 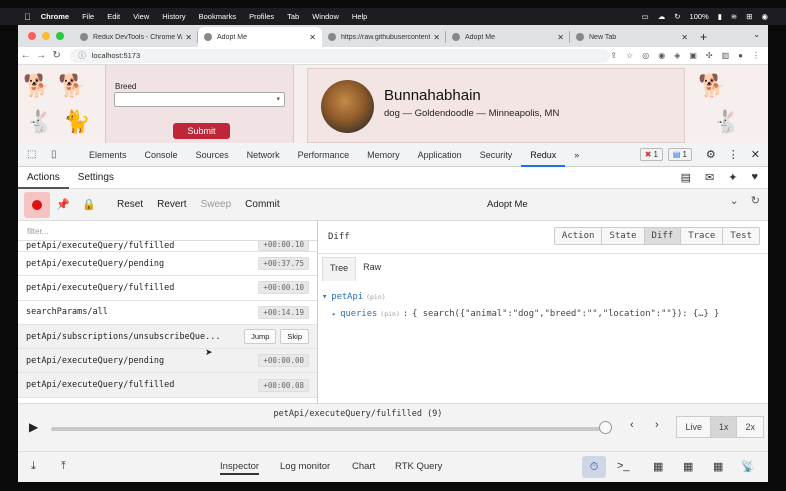 What do you see at coordinates (623, 236) in the screenshot?
I see `segment-state: State` at bounding box center [623, 236].